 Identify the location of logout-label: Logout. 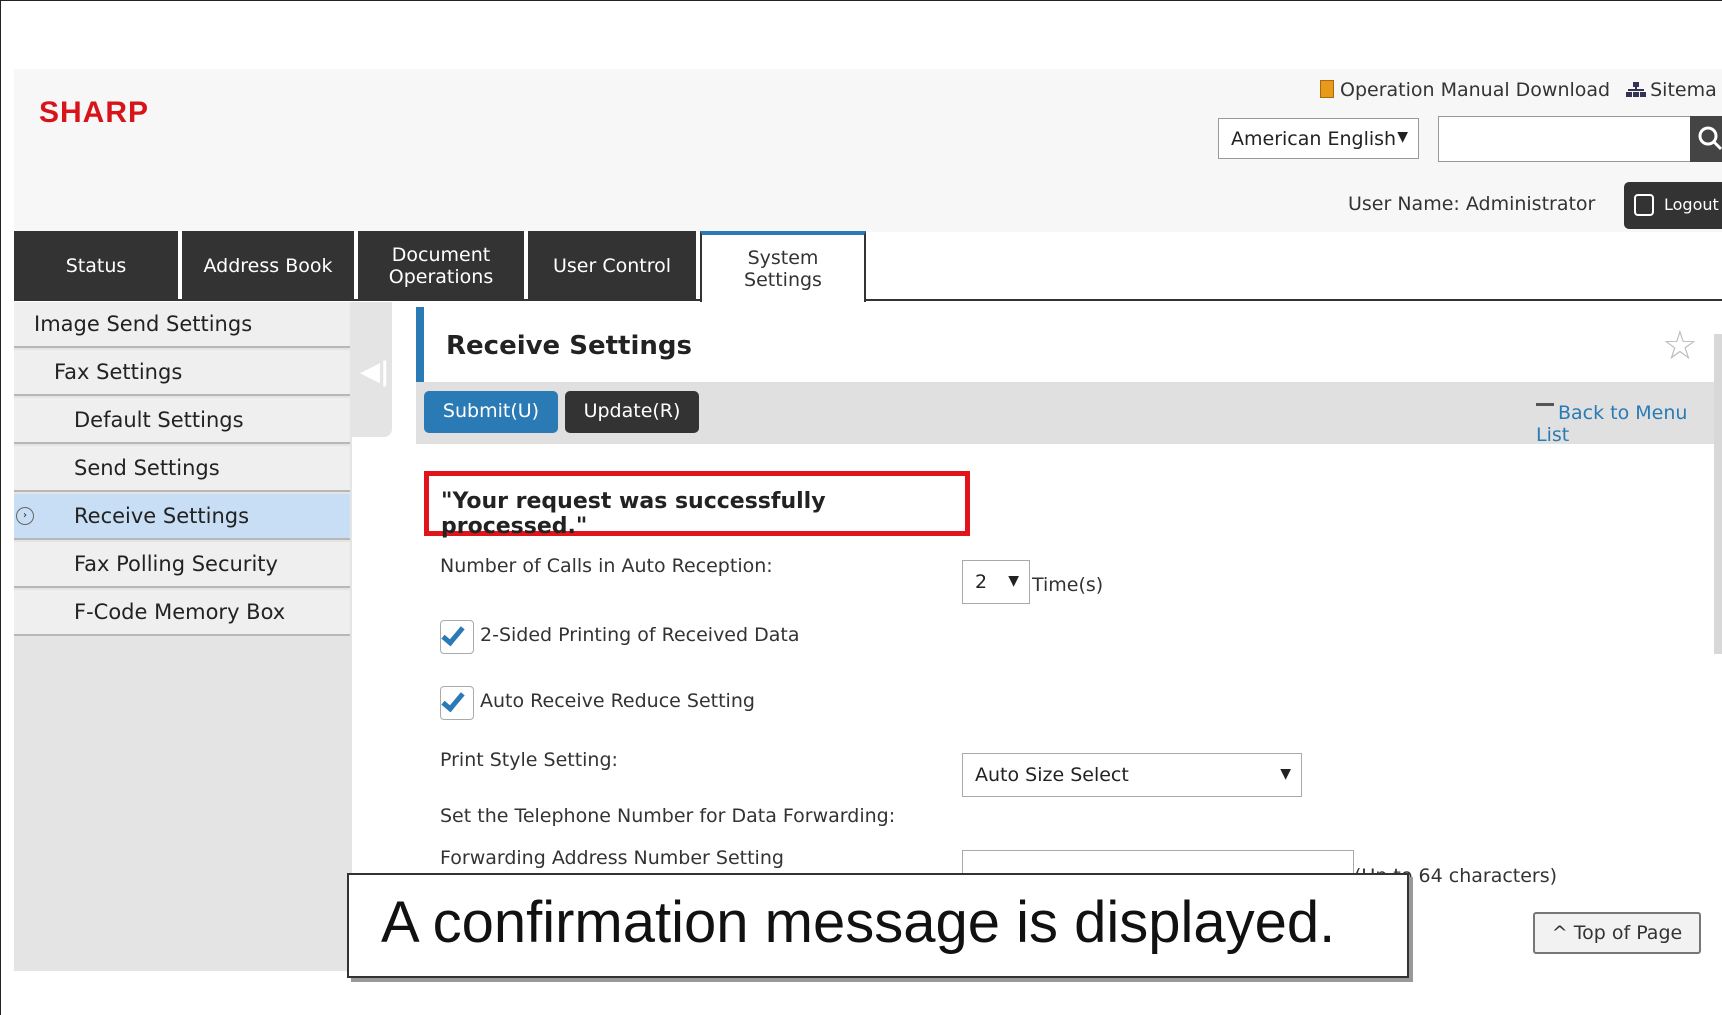
(1691, 204).